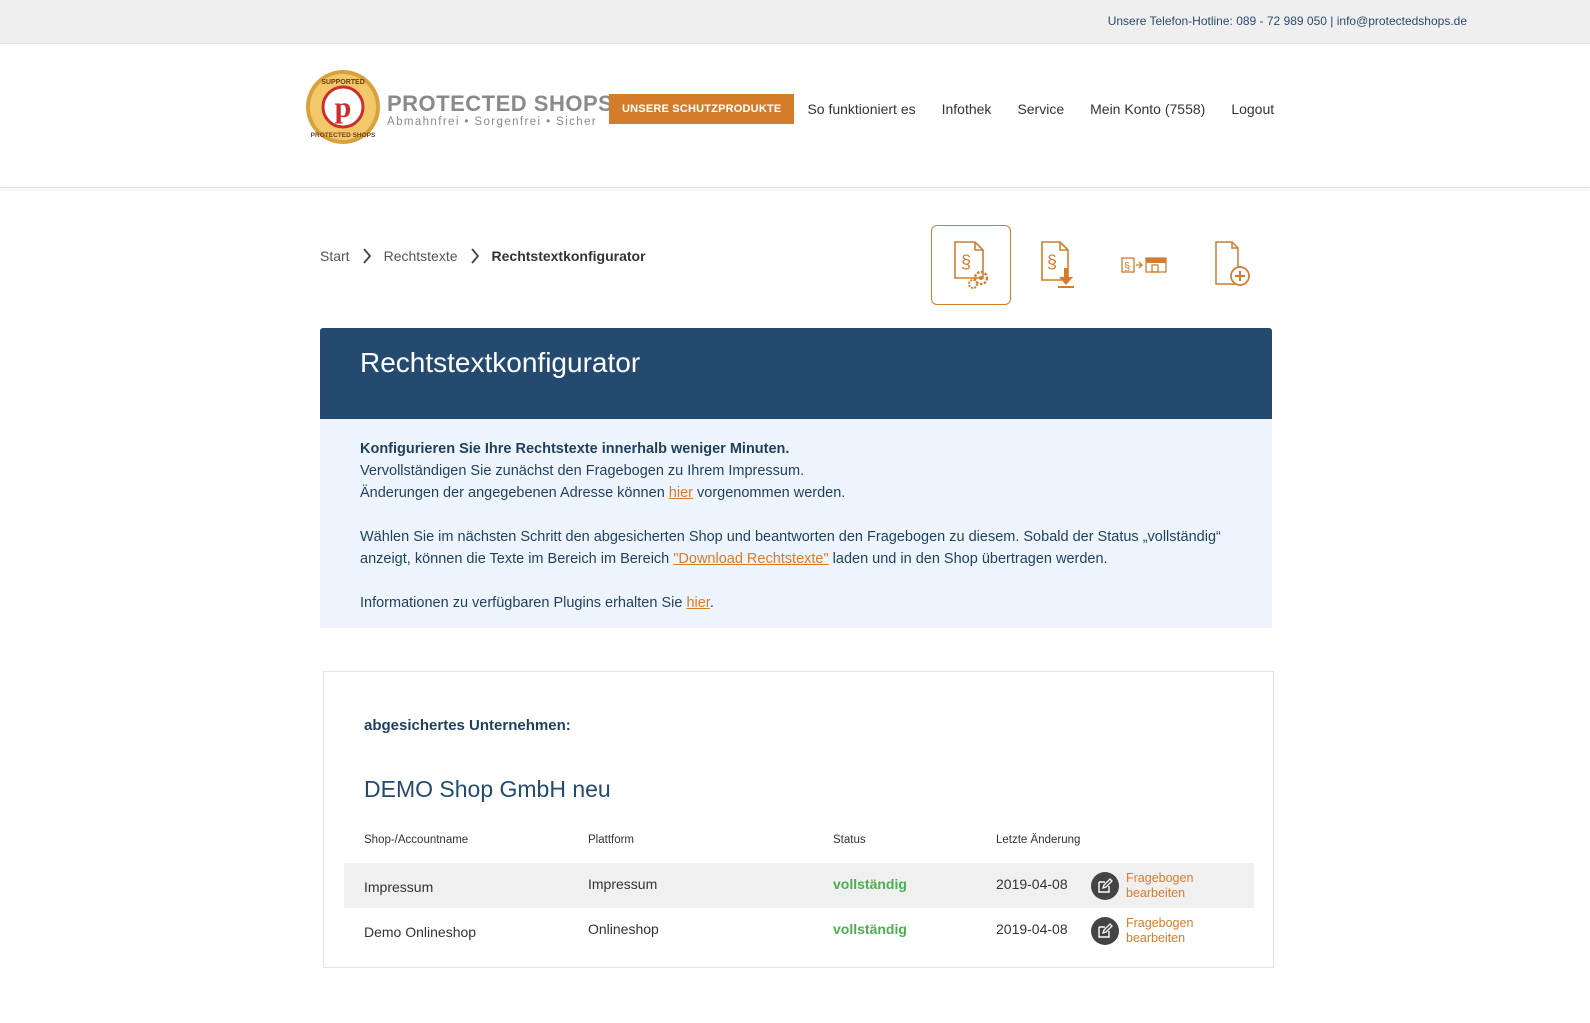 This screenshot has width=1590, height=1023. What do you see at coordinates (967, 109) in the screenshot?
I see `nav-infothek: Infothek` at bounding box center [967, 109].